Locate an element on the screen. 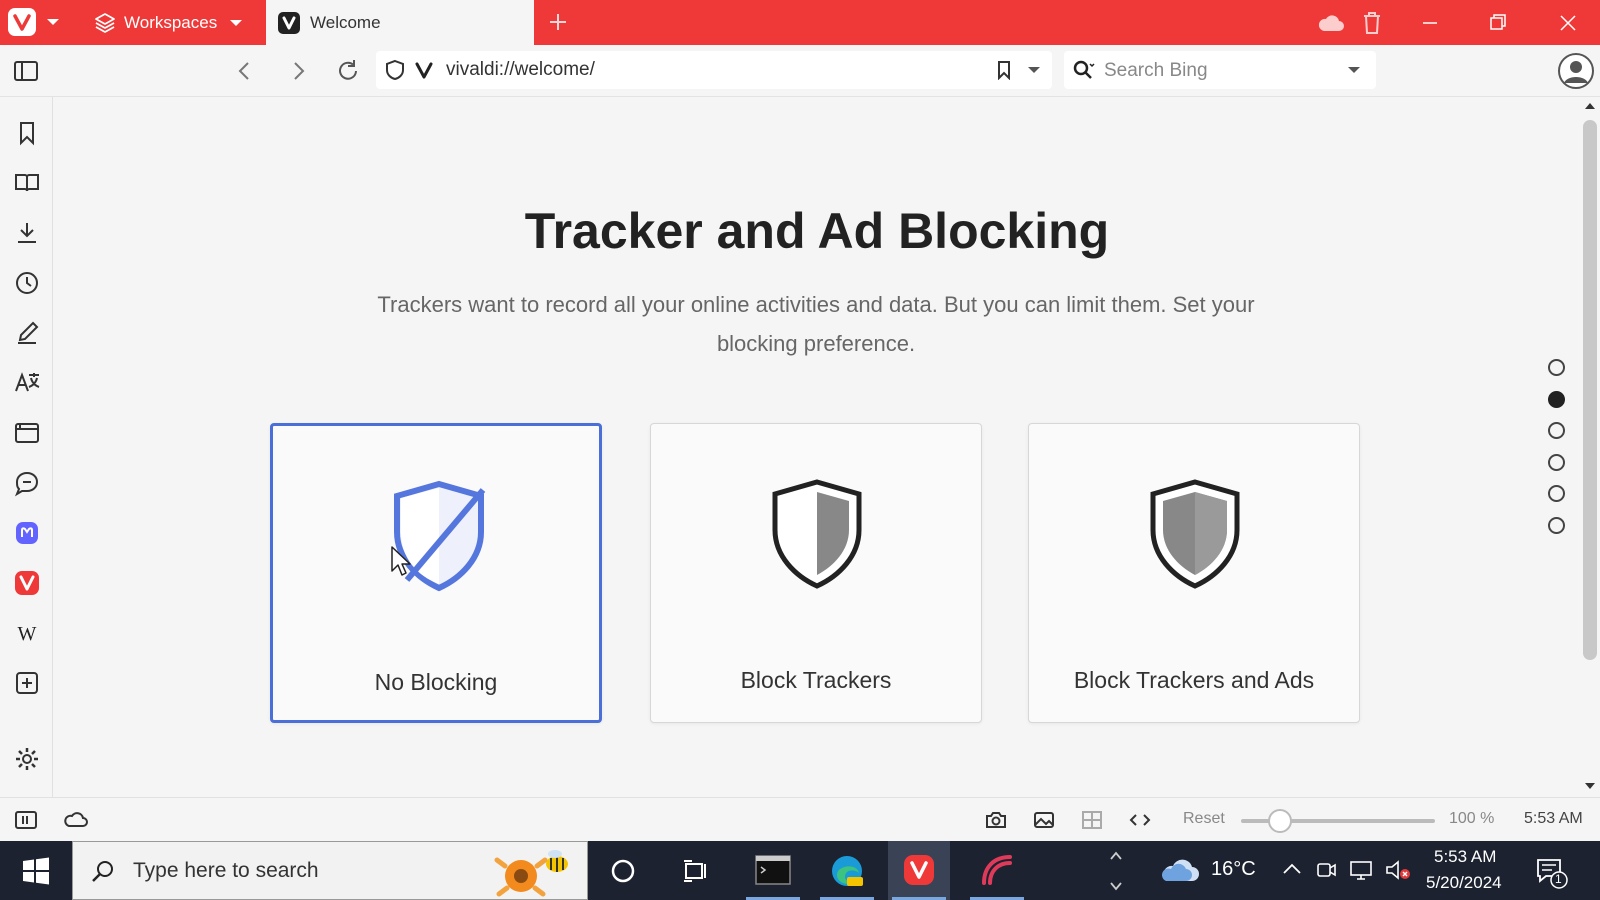 This screenshot has height=900, width=1600. sync-cloud-icon is located at coordinates (76, 820).